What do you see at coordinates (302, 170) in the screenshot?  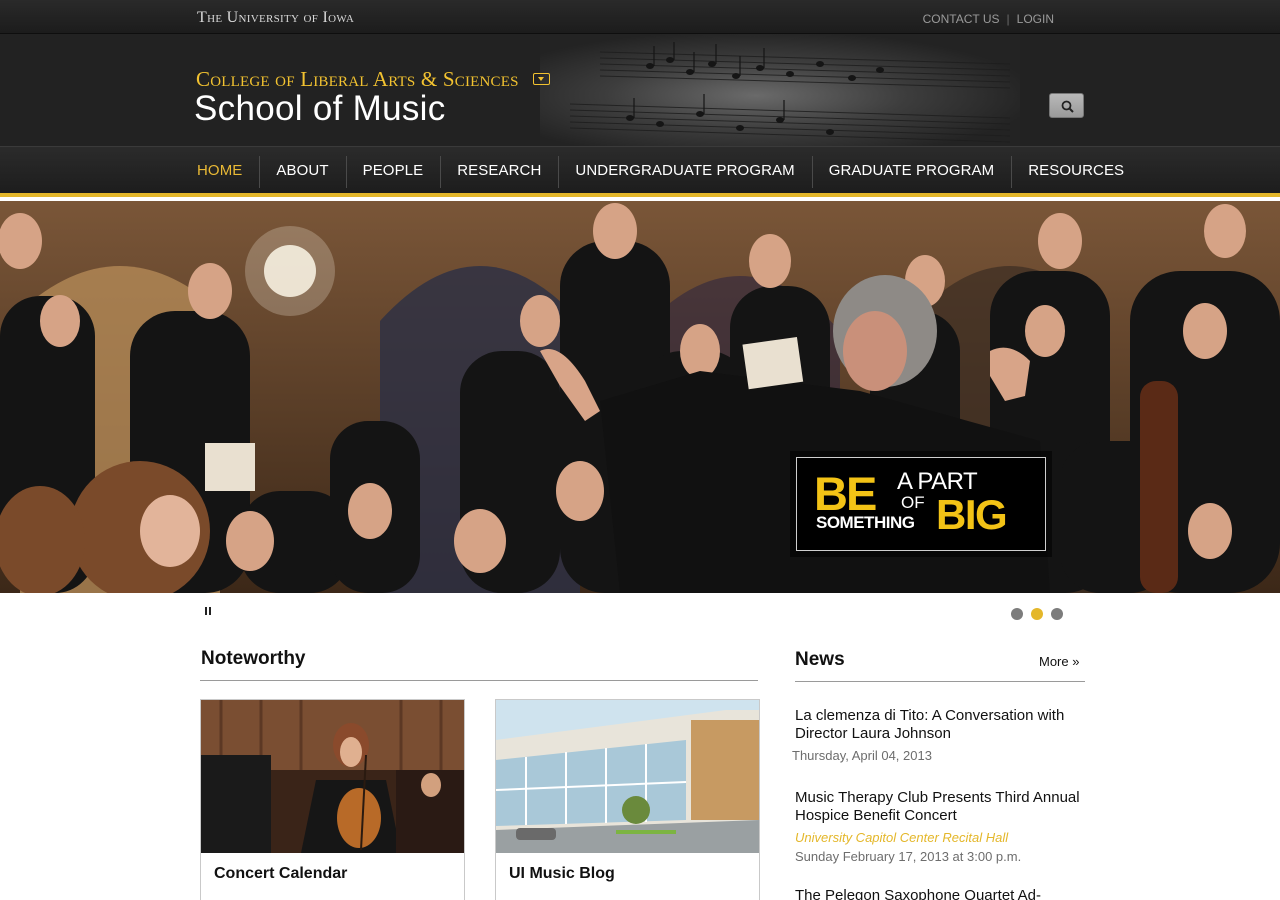 I see `nav-about: ABOUT` at bounding box center [302, 170].